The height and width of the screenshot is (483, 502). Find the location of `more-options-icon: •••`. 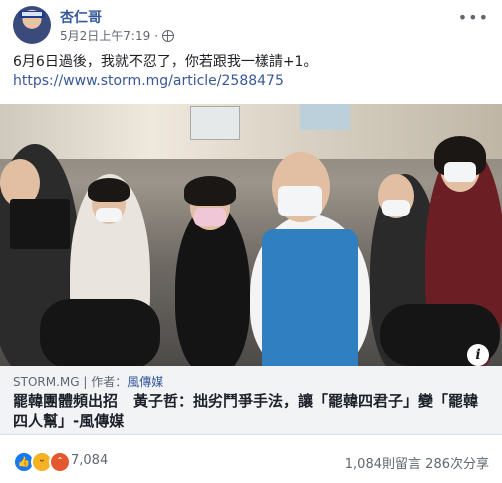

more-options-icon: ••• is located at coordinates (473, 17).